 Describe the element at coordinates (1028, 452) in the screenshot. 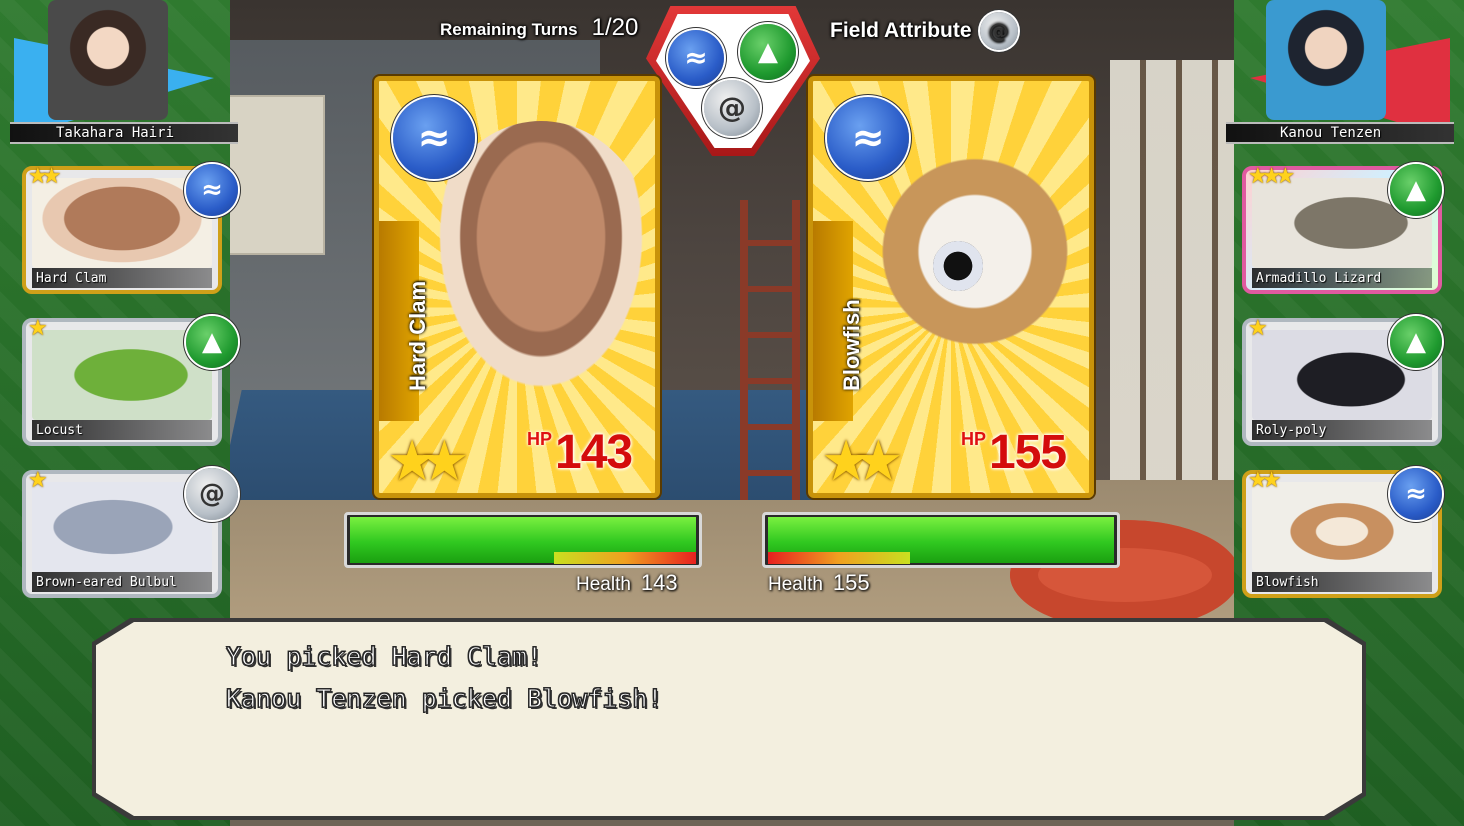

I see `hp-value: 155` at that location.